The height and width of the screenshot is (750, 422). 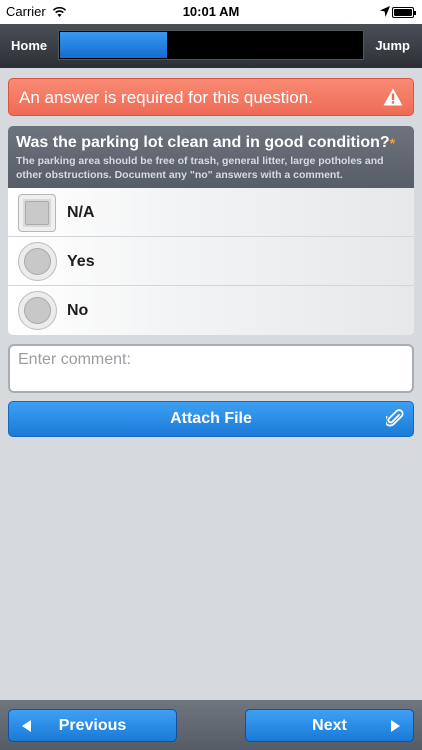 I want to click on bottom-toolbar: Previous Next, so click(x=211, y=725).